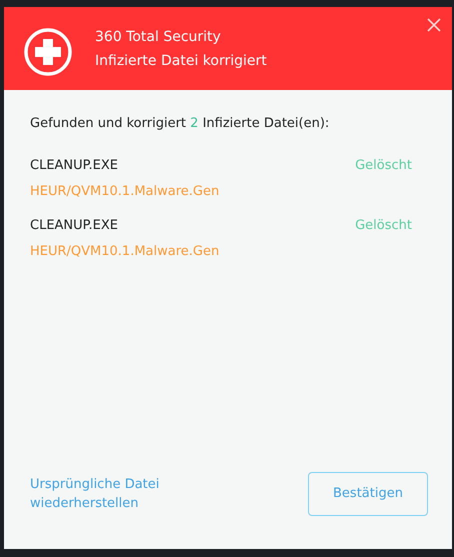  What do you see at coordinates (368, 494) in the screenshot?
I see `confirm-button: Bestätigen` at bounding box center [368, 494].